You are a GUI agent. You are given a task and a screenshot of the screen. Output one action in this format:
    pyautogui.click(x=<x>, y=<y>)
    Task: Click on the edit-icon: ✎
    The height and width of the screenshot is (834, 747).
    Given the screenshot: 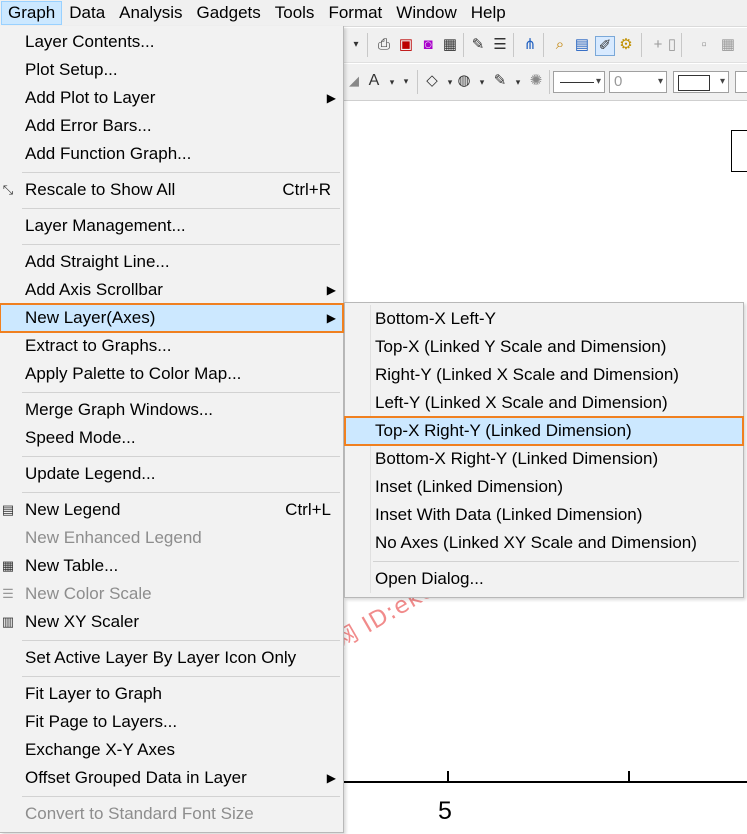 What is the action you would take?
    pyautogui.click(x=478, y=45)
    